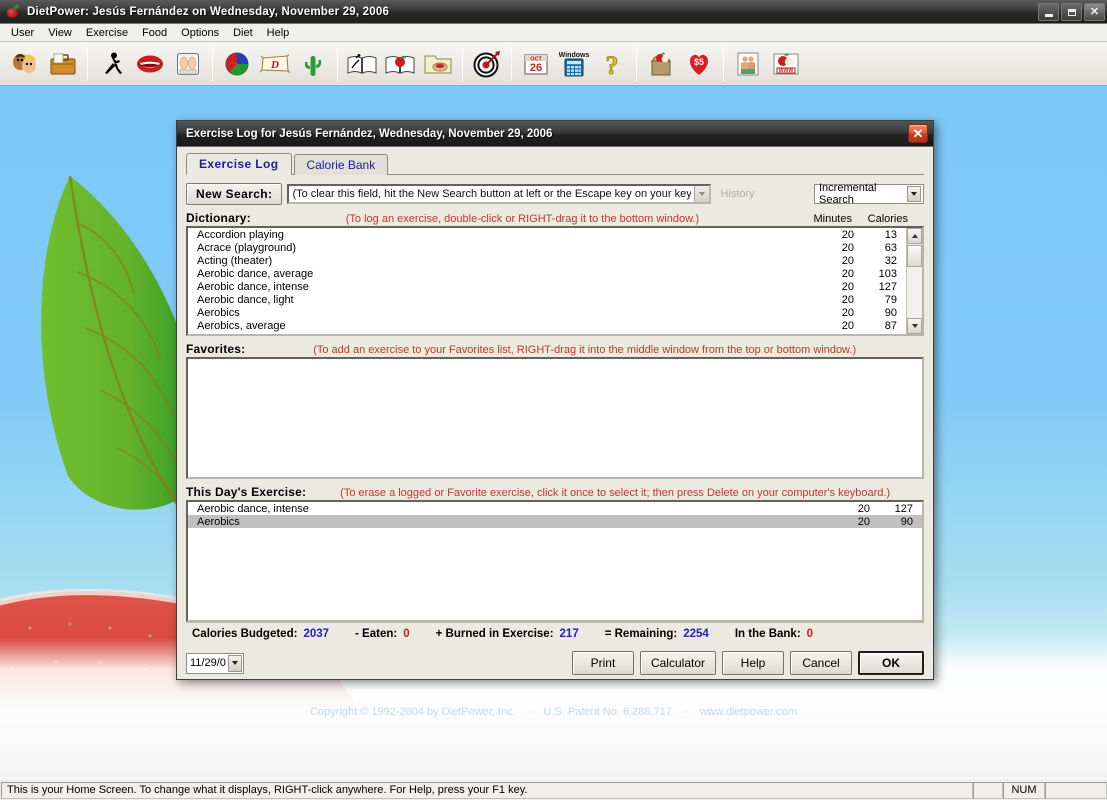 Image resolution: width=1107 pixels, height=800 pixels. I want to click on scroll-track, so click(914, 281).